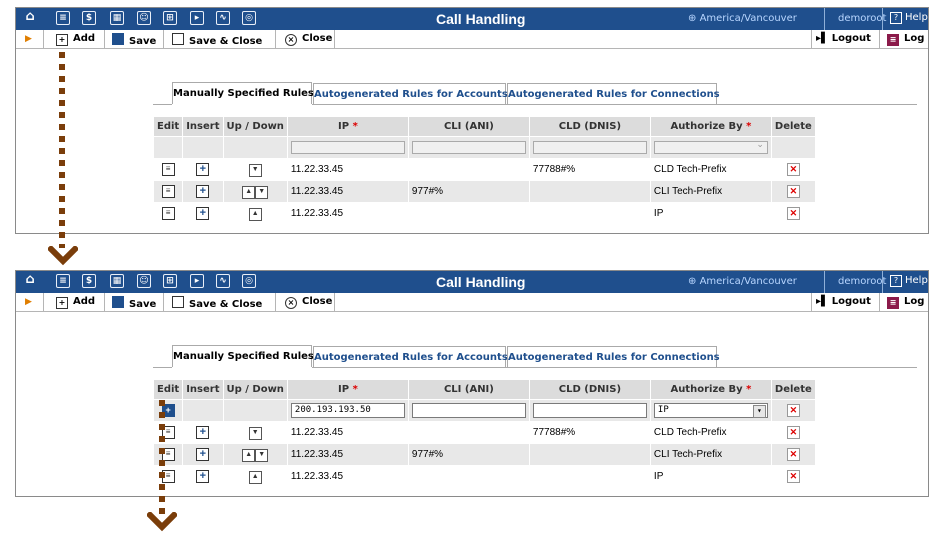 The height and width of the screenshot is (538, 929). What do you see at coordinates (589, 410) in the screenshot?
I see `cld-input` at bounding box center [589, 410].